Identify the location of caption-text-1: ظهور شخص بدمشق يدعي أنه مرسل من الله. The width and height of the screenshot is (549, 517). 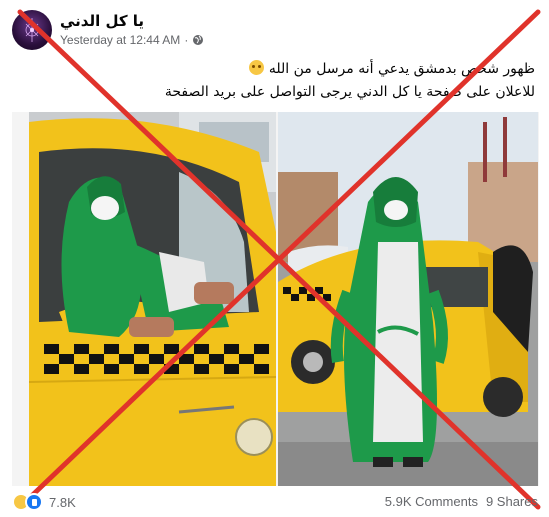
(401, 69).